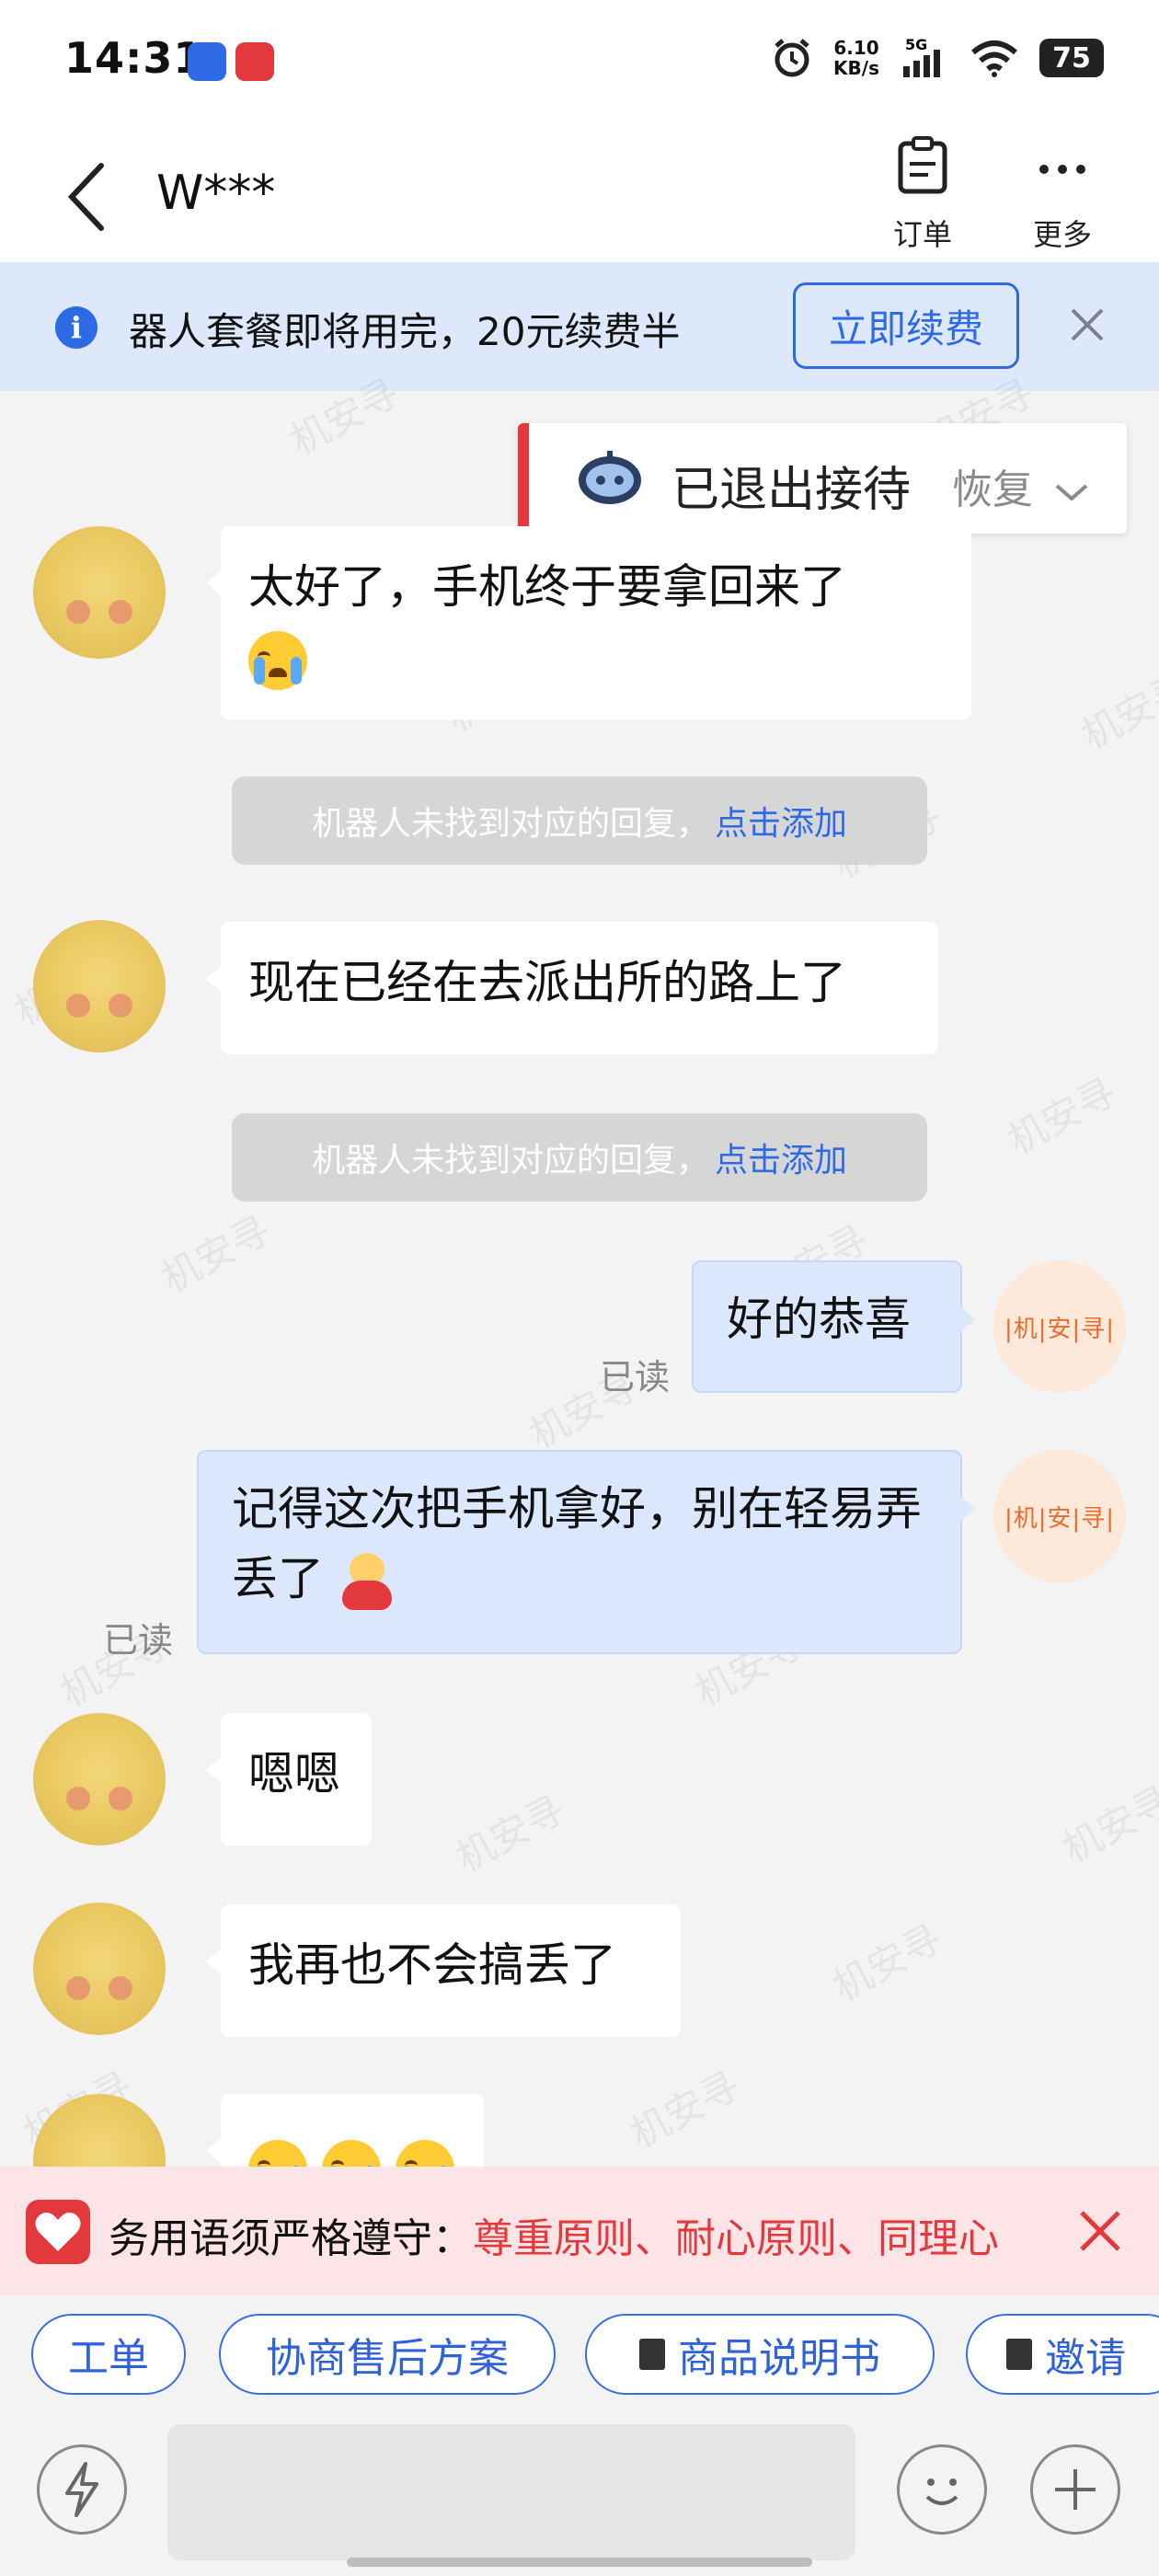 Image resolution: width=1159 pixels, height=2576 pixels. I want to click on input-bar, so click(579, 2500).